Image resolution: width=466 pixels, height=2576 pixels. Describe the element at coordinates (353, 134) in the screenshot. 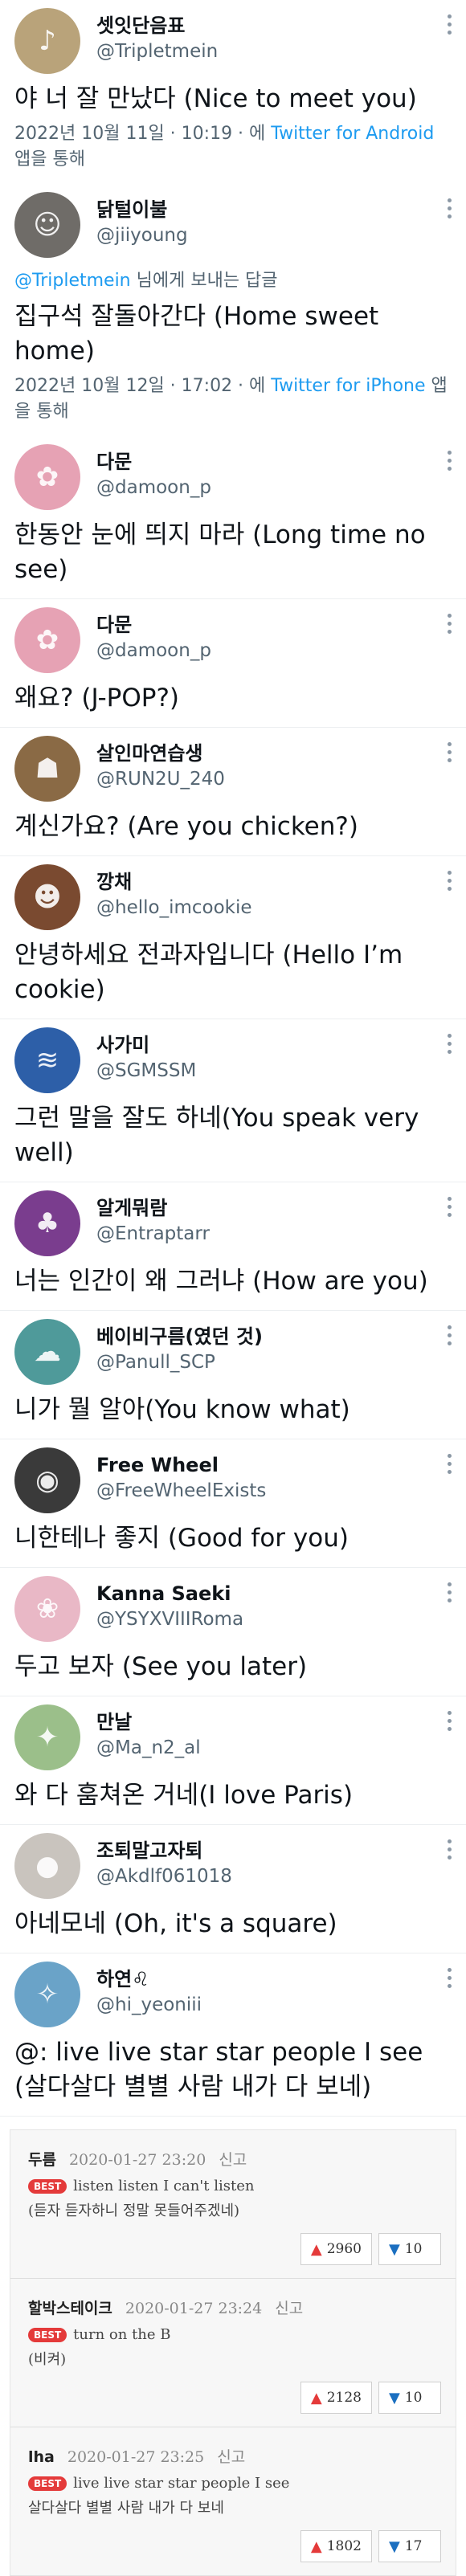

I see `tweet-source-link: Twitter for Android` at that location.